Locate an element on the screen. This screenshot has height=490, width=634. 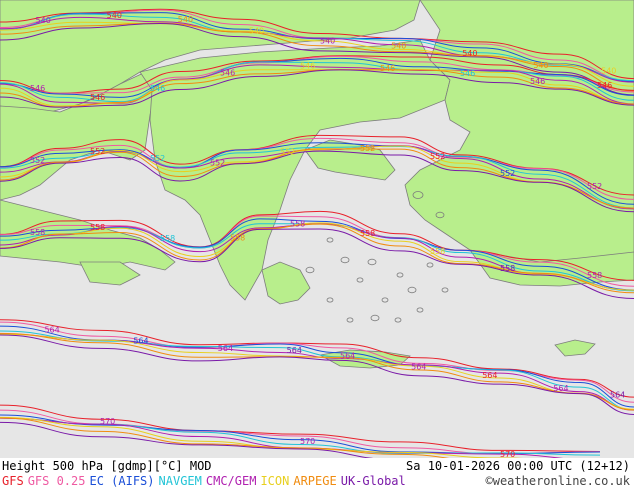
contour-label-540-2: 540 is located at coordinates (185, 19).